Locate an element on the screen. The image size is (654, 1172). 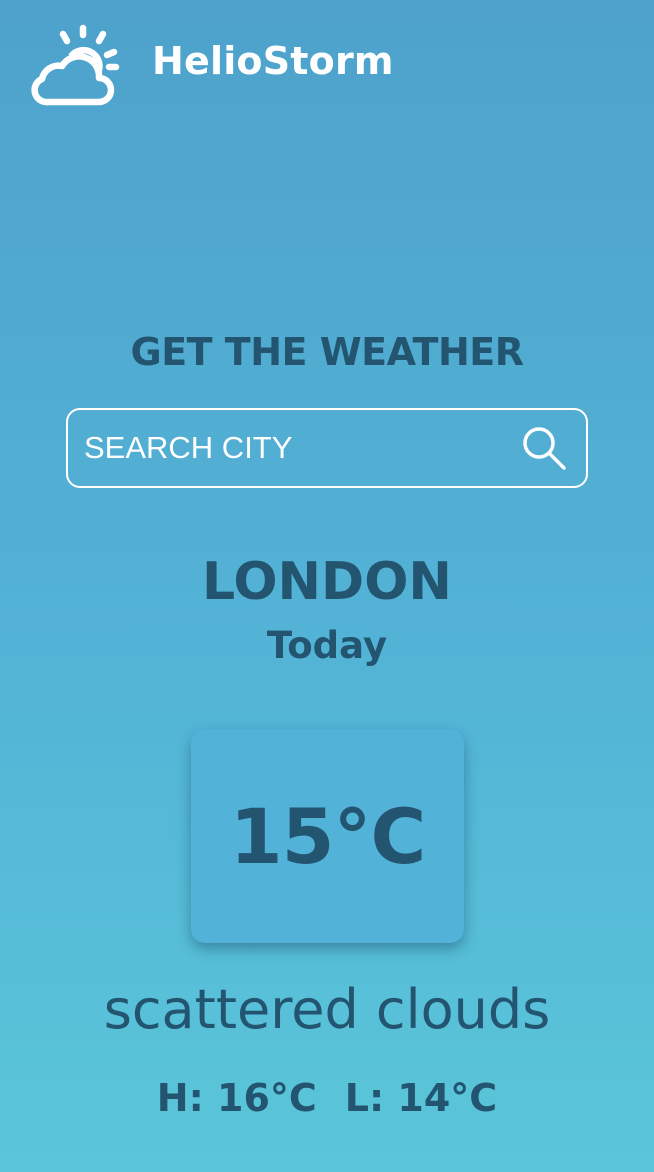
city-name: LONDON is located at coordinates (327, 582).